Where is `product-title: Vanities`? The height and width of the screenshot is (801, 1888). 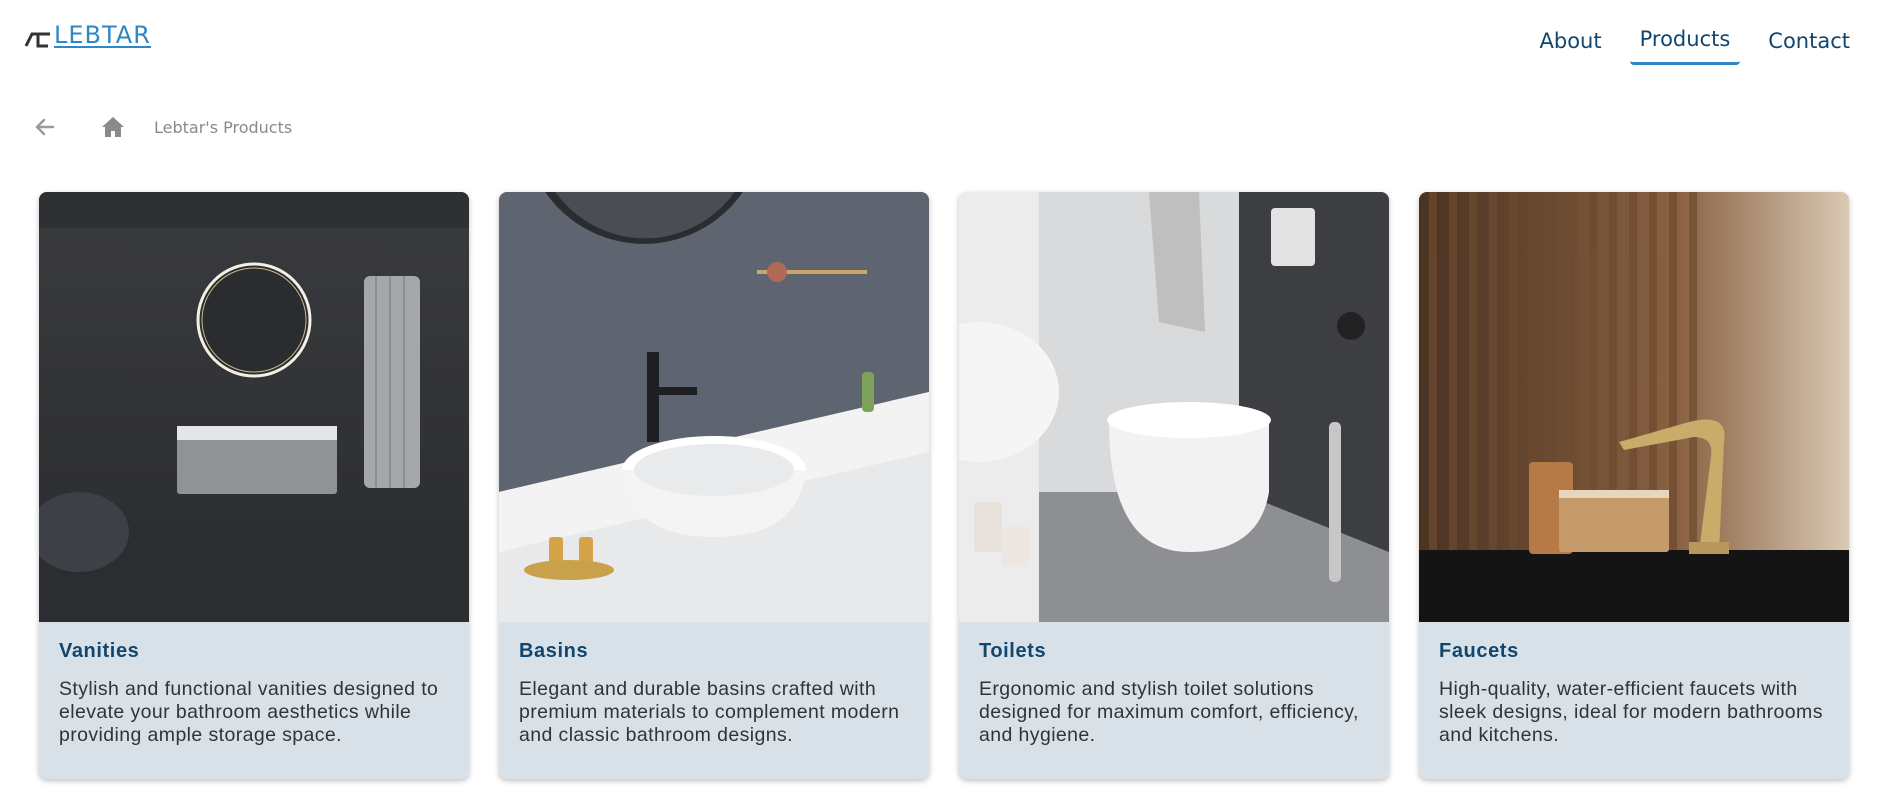
product-title: Vanities is located at coordinates (99, 651).